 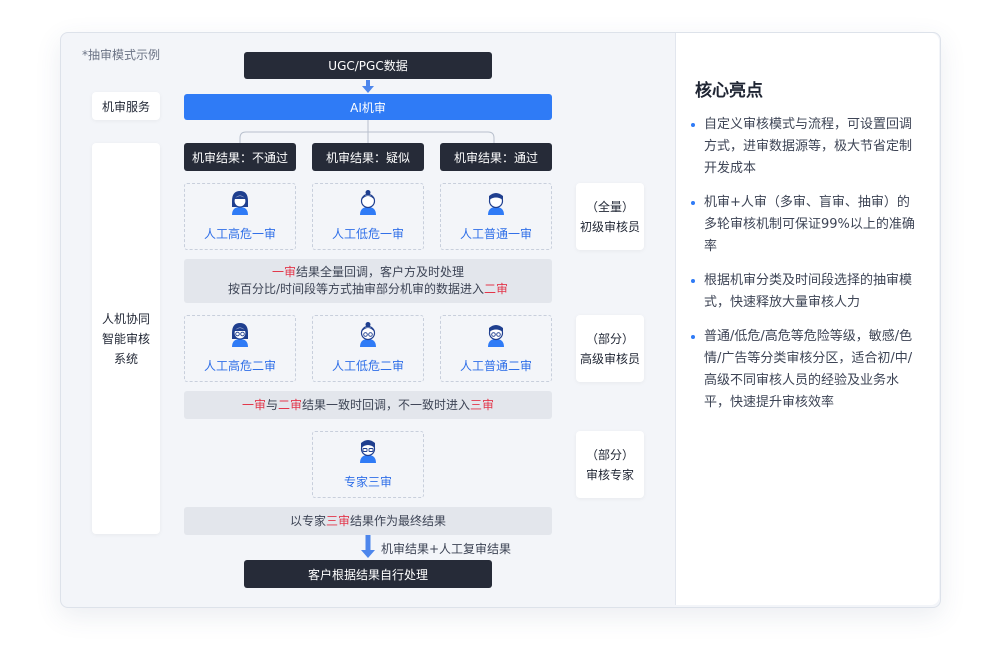 I want to click on reviewer-card-expert: 专家三审, so click(x=368, y=464).